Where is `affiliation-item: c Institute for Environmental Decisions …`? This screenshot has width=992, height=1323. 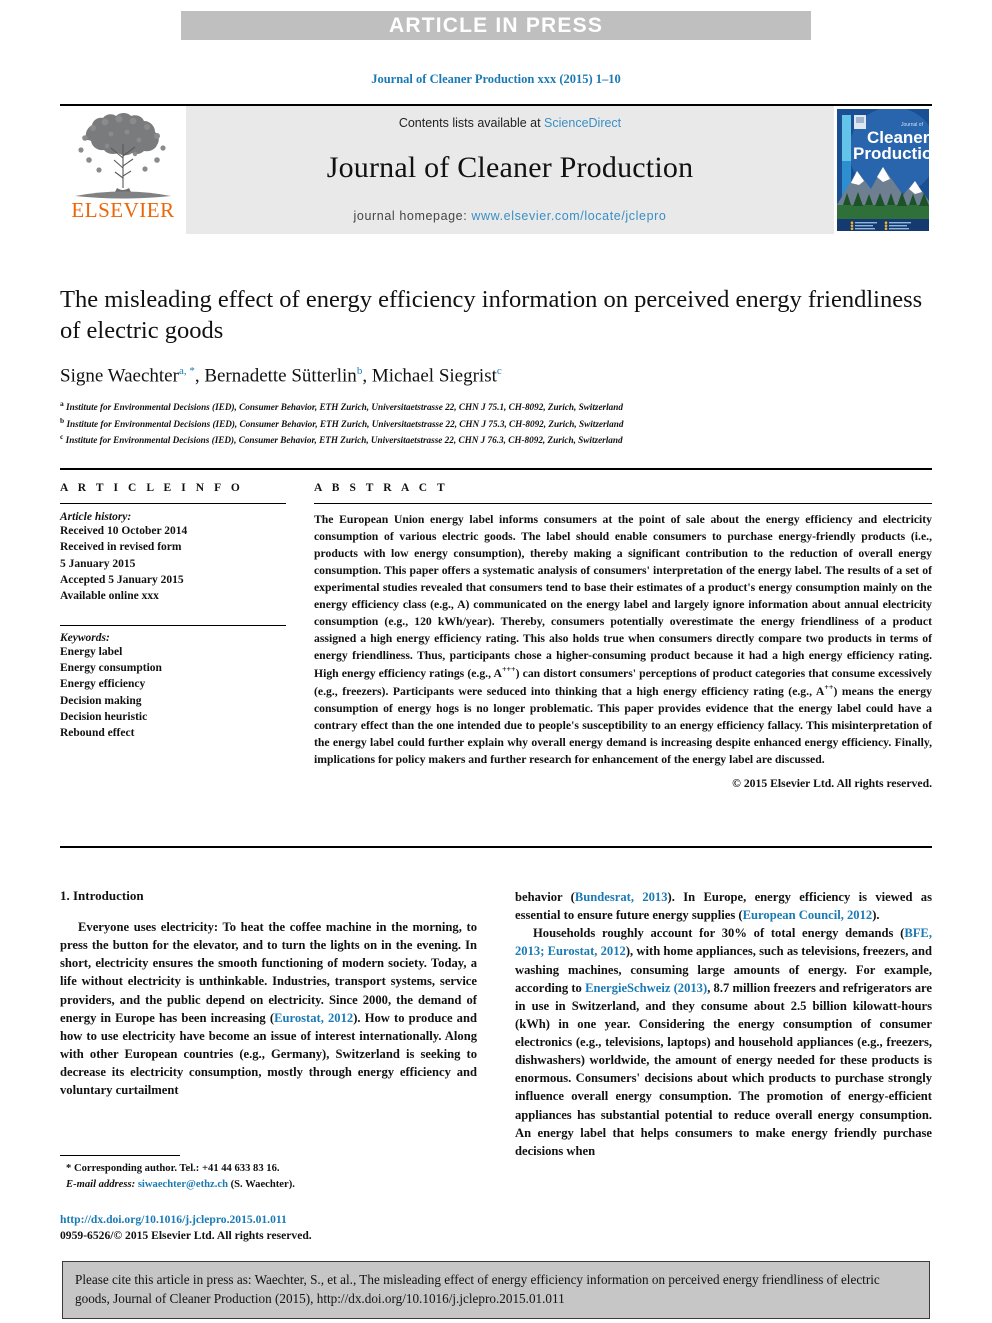 affiliation-item: c Institute for Environmental Decisions … is located at coordinates (495, 439).